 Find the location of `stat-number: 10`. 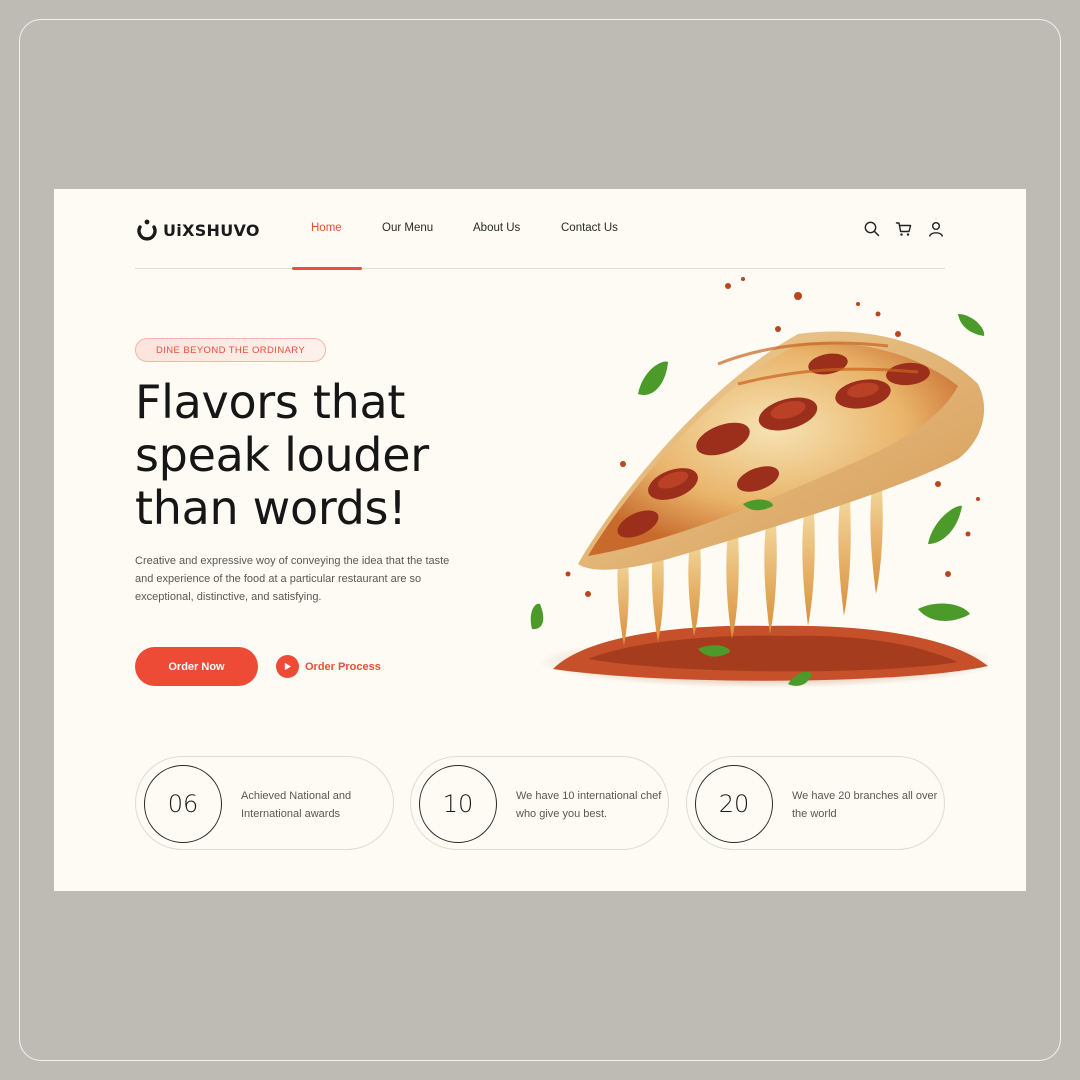

stat-number: 10 is located at coordinates (458, 804).